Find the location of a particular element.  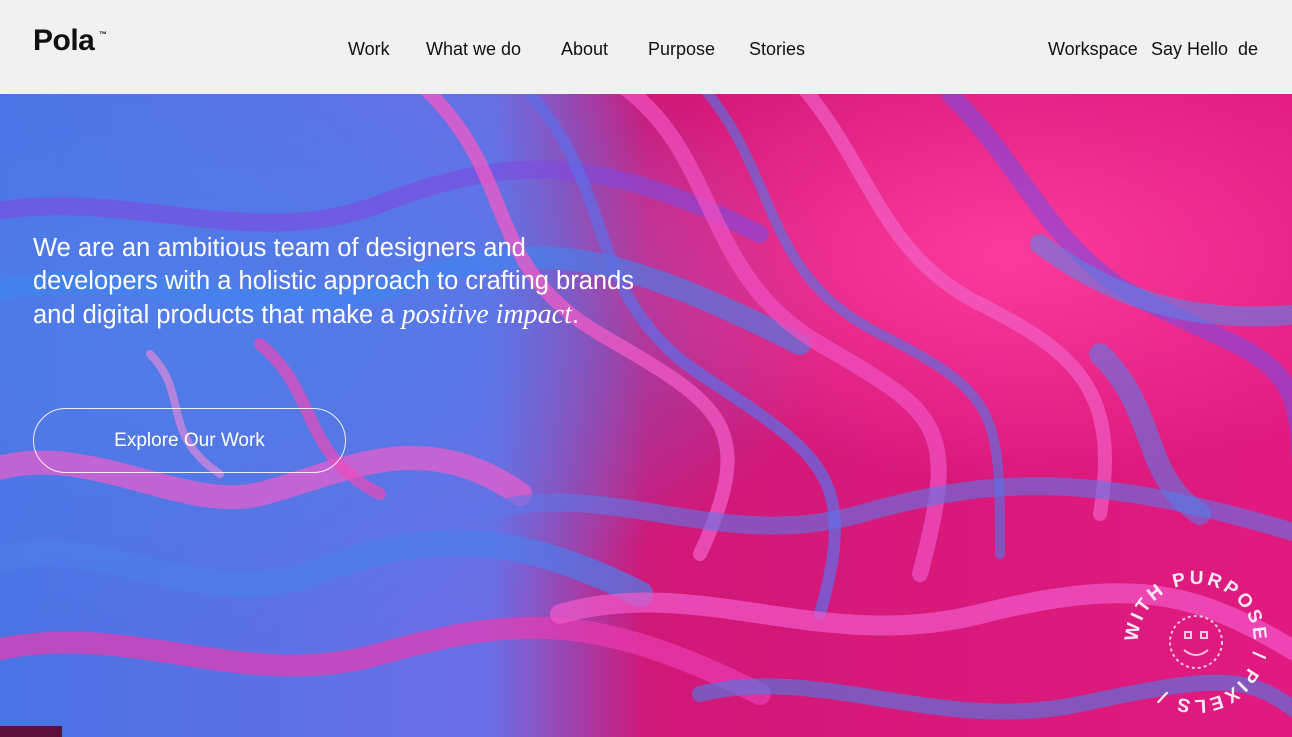

explore-work-button: Explore Our Work is located at coordinates (189, 440).